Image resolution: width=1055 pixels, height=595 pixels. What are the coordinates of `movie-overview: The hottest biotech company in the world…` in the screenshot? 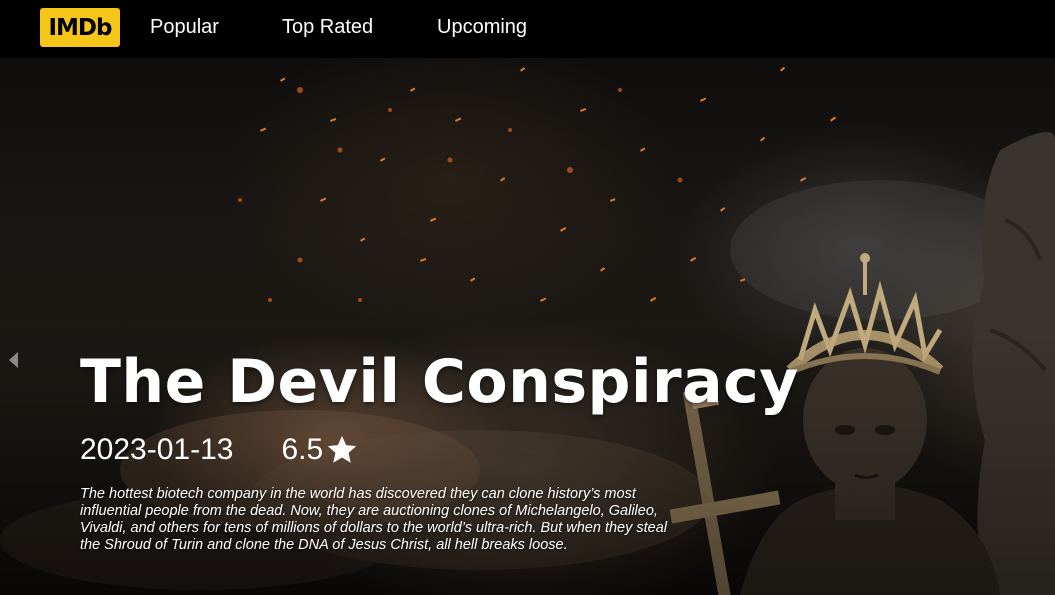 It's located at (374, 519).